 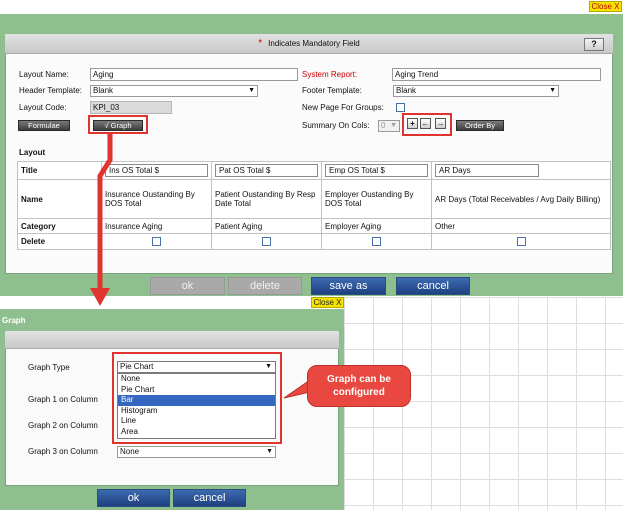 What do you see at coordinates (359, 379) in the screenshot?
I see `callout-line-1: Graph can be` at bounding box center [359, 379].